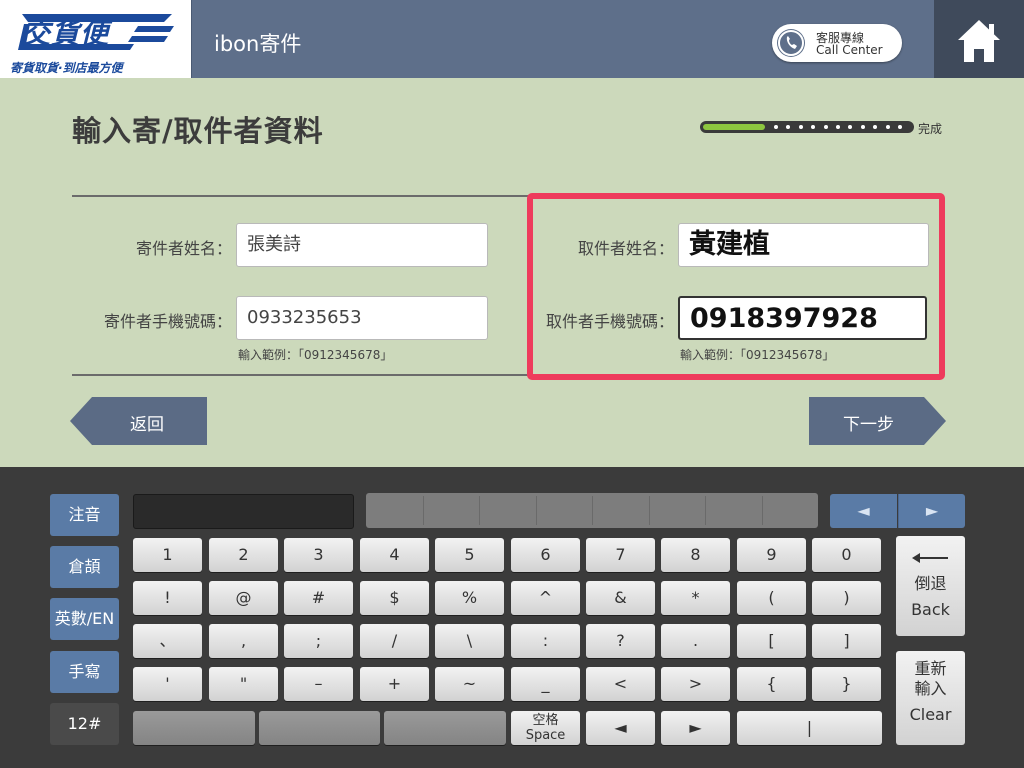 Image resolution: width=1024 pixels, height=768 pixels. What do you see at coordinates (394, 598) in the screenshot?
I see `key-row2-3: $` at bounding box center [394, 598].